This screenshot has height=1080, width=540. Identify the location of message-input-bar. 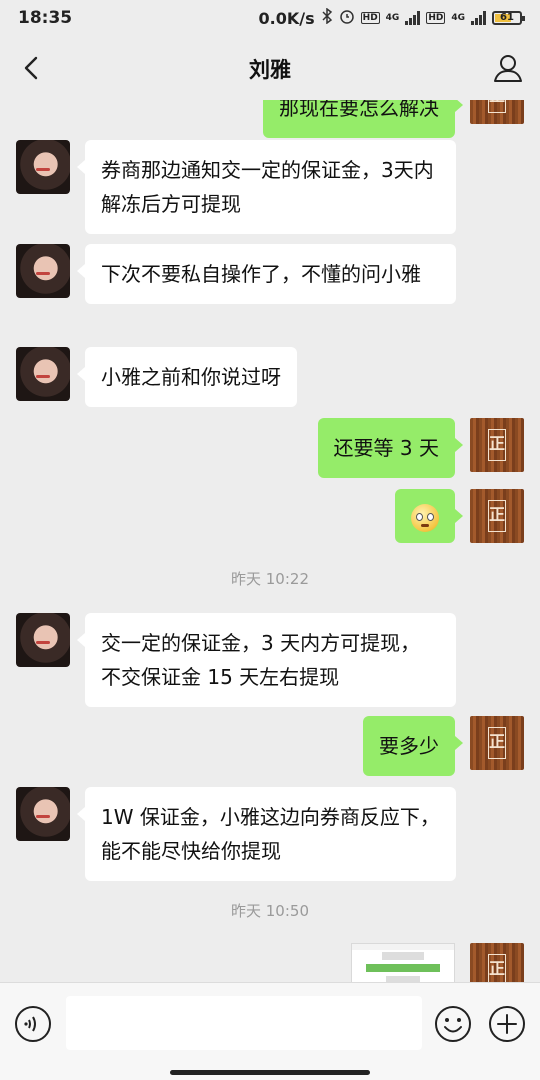
(270, 1031).